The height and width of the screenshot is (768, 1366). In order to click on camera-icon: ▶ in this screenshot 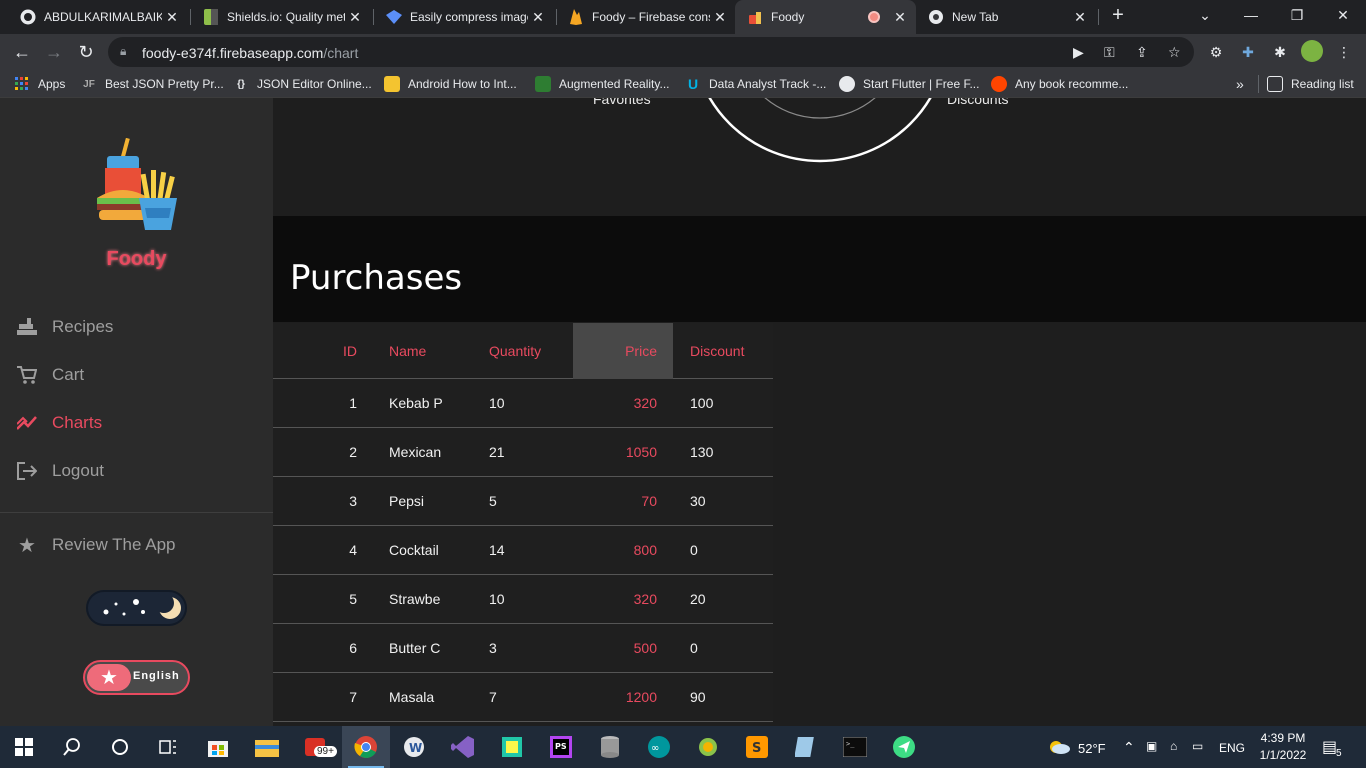, I will do `click(1078, 52)`.